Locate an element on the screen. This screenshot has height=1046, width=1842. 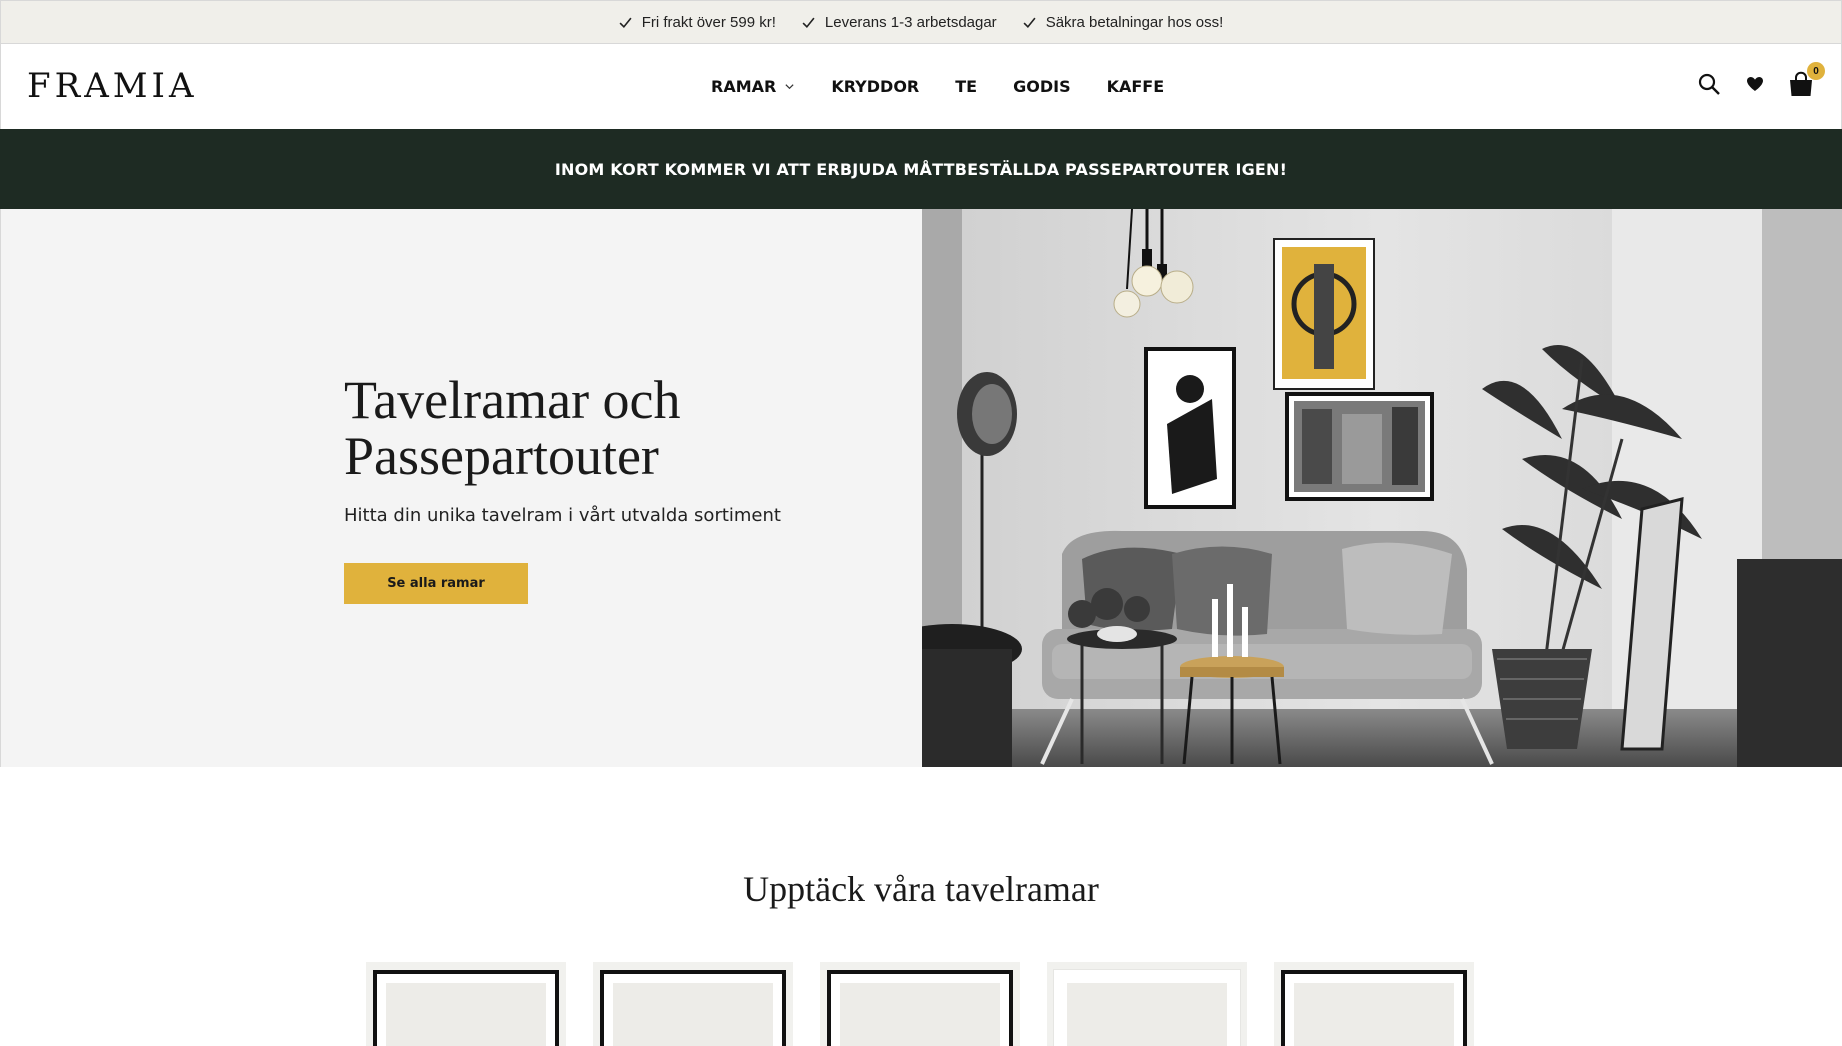
wishlist-button is located at coordinates (1755, 84).